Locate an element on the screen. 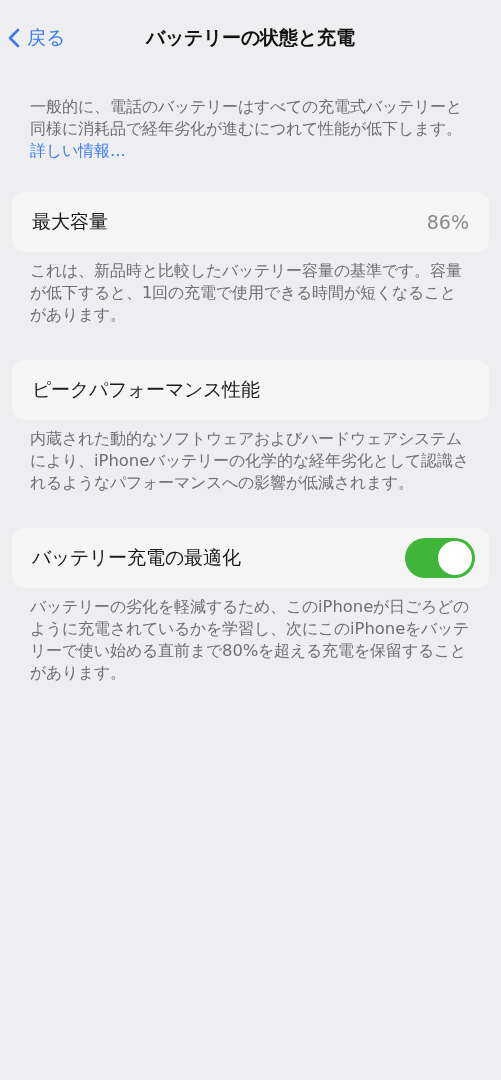 The image size is (501, 1080). screen-title: バッテリーの状態と充電 is located at coordinates (250, 37).